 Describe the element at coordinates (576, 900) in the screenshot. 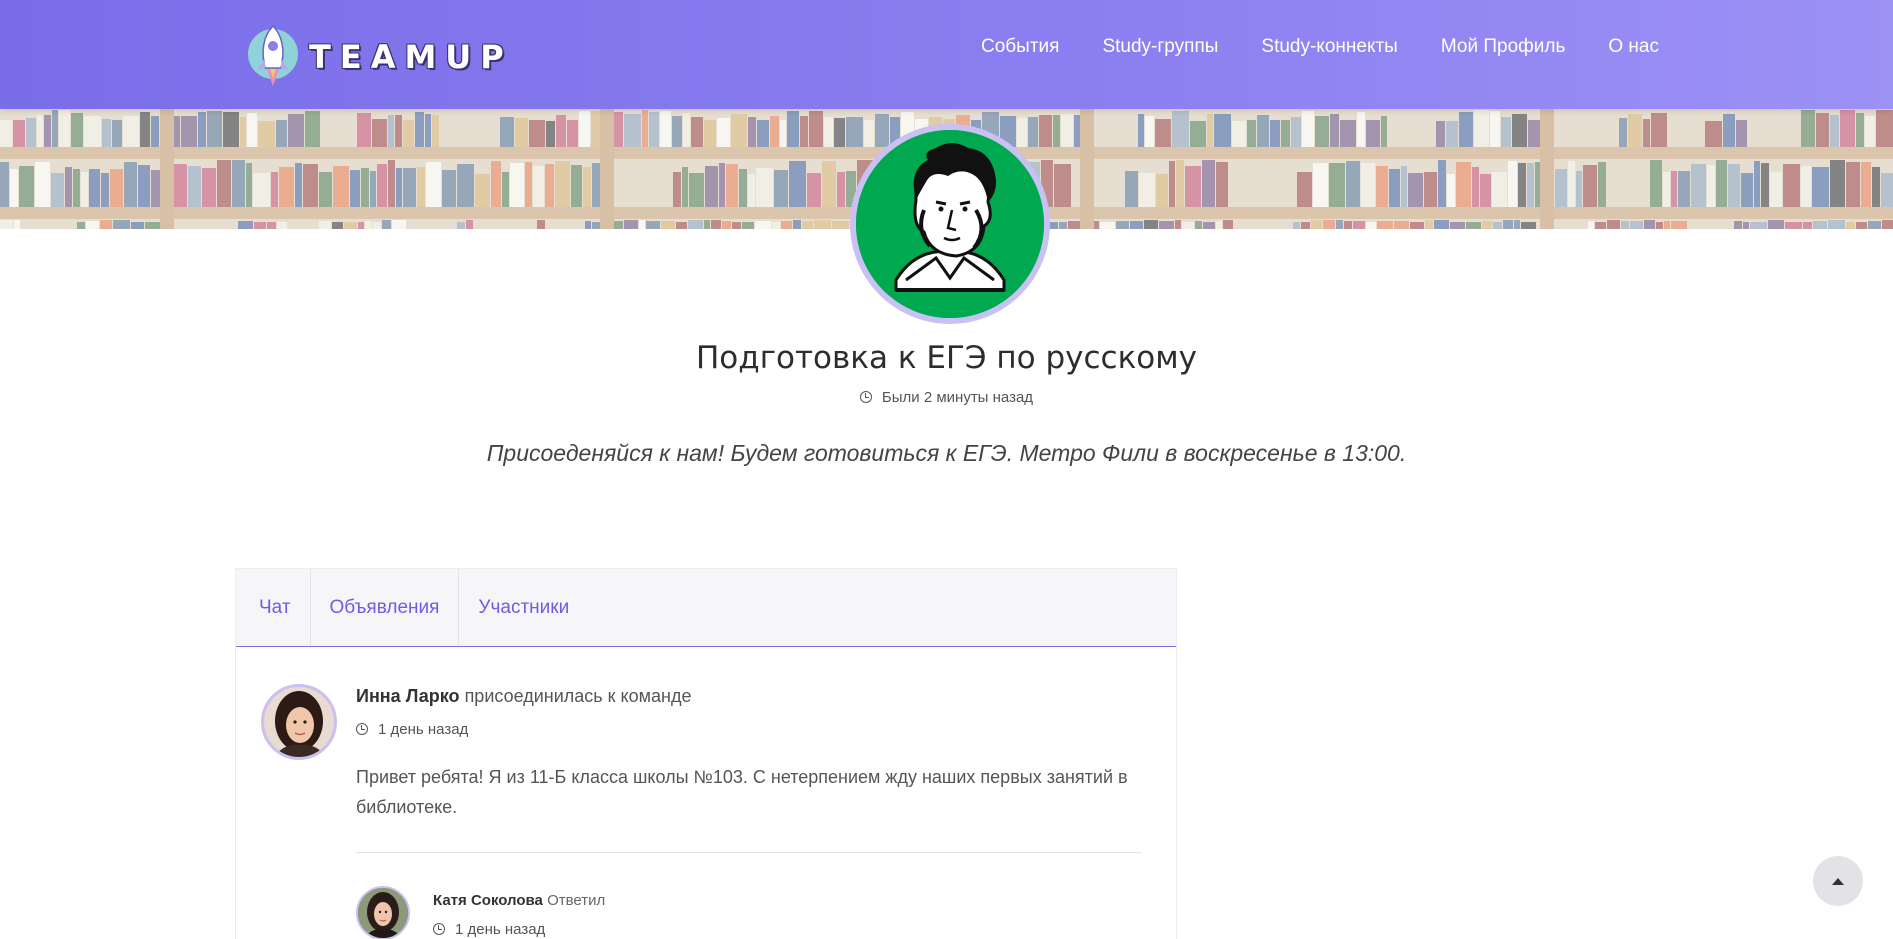

I see `reply-action: Ответил` at that location.